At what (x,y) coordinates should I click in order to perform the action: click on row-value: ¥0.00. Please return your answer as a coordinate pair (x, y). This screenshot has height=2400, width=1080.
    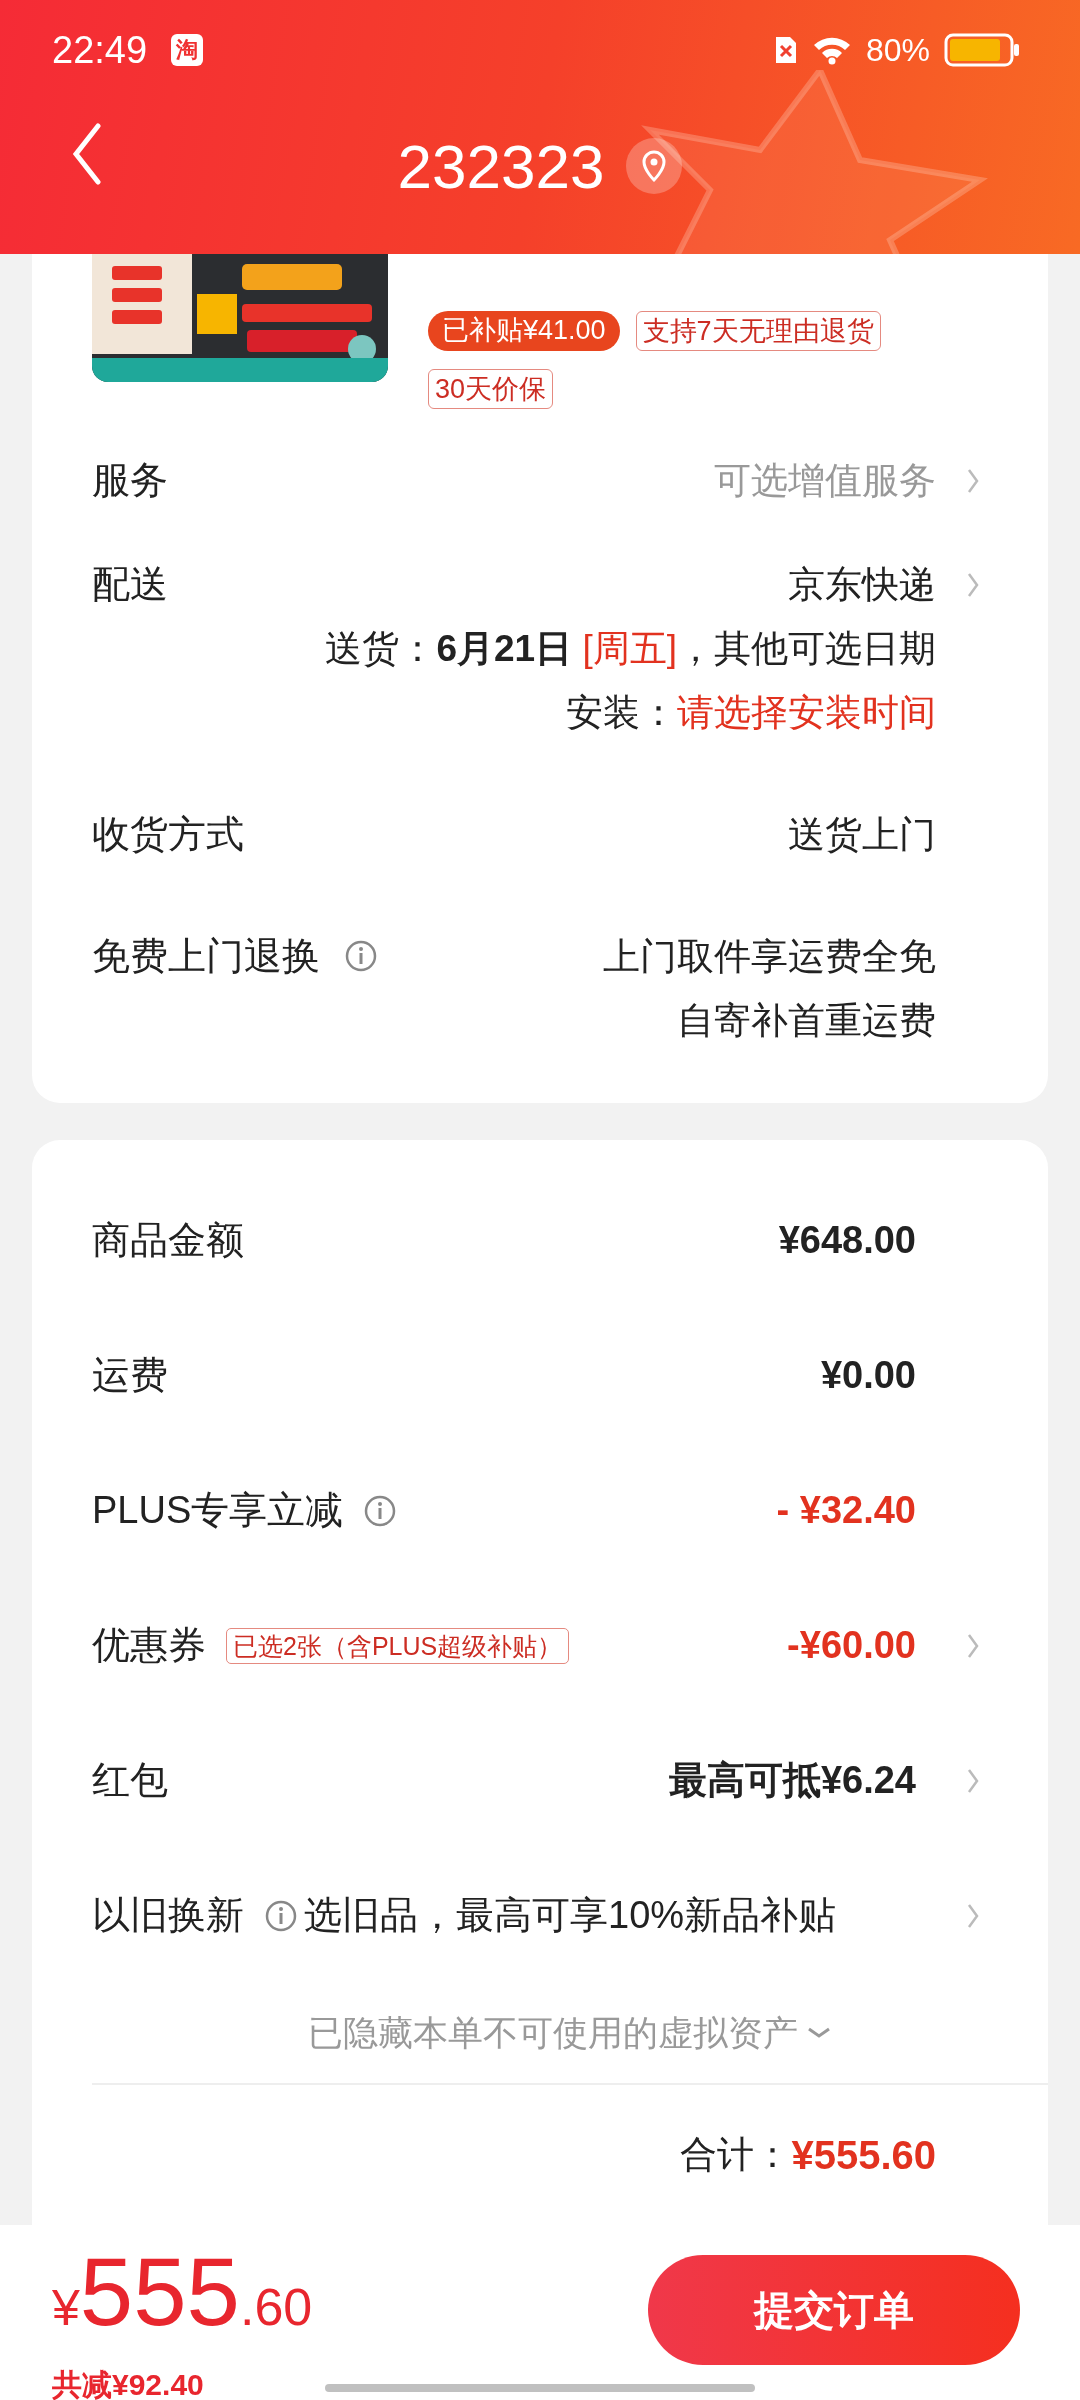
    Looking at the image, I should click on (868, 1375).